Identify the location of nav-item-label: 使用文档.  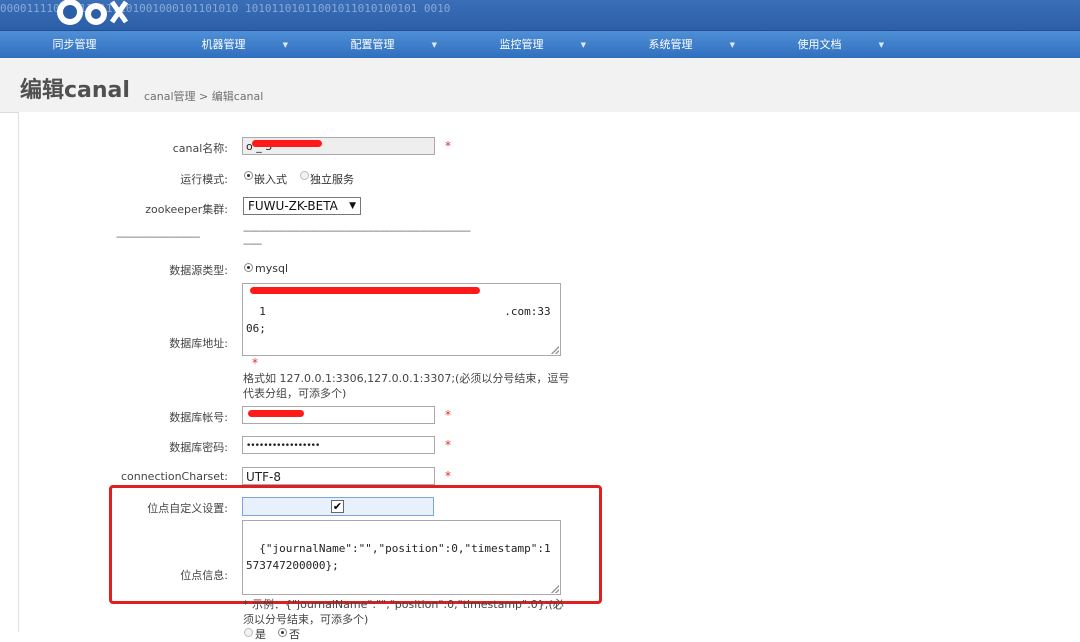
(819, 44).